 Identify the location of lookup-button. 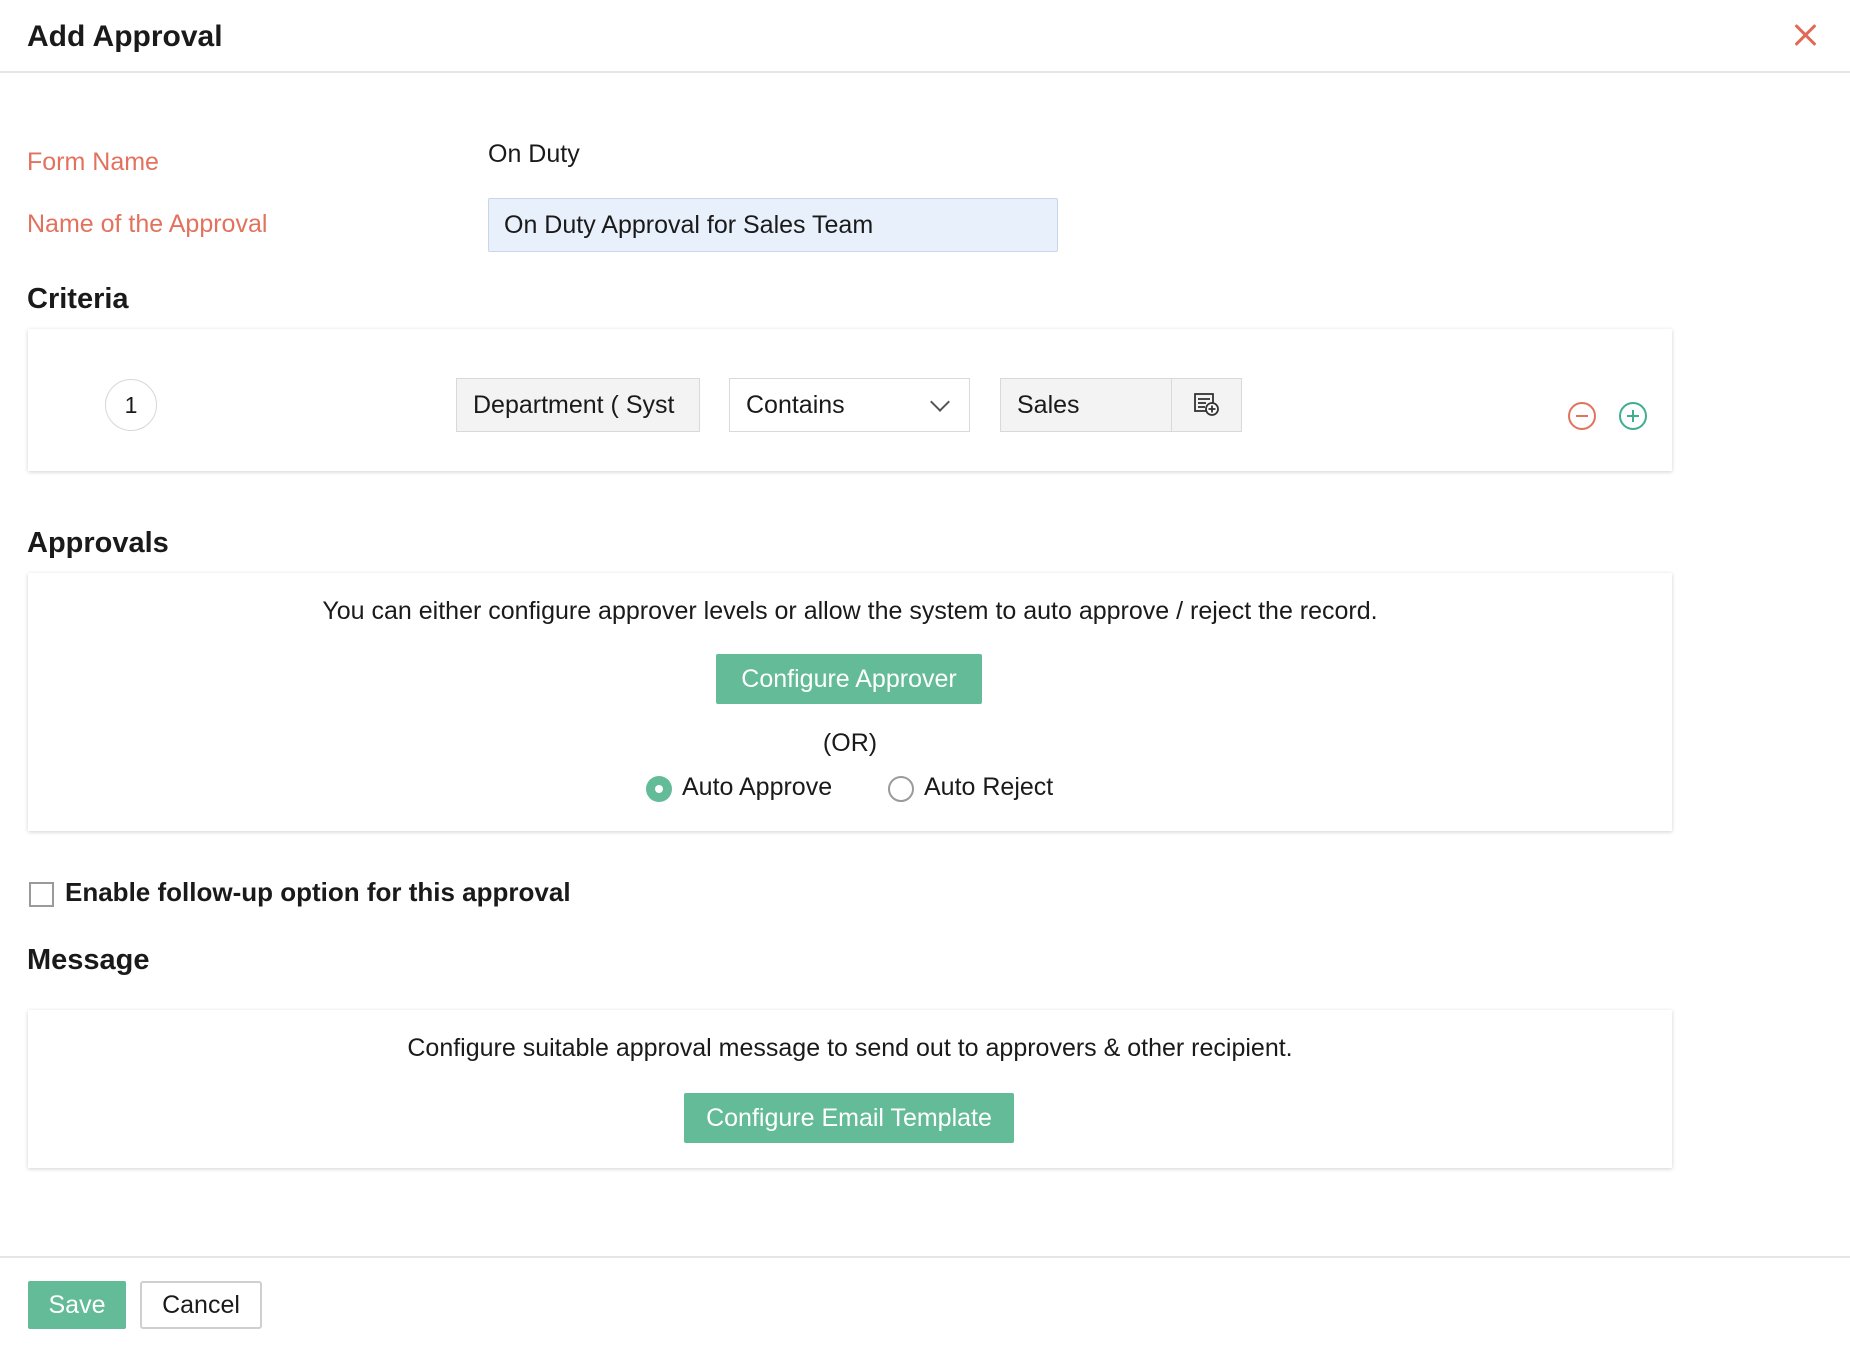
(1206, 405).